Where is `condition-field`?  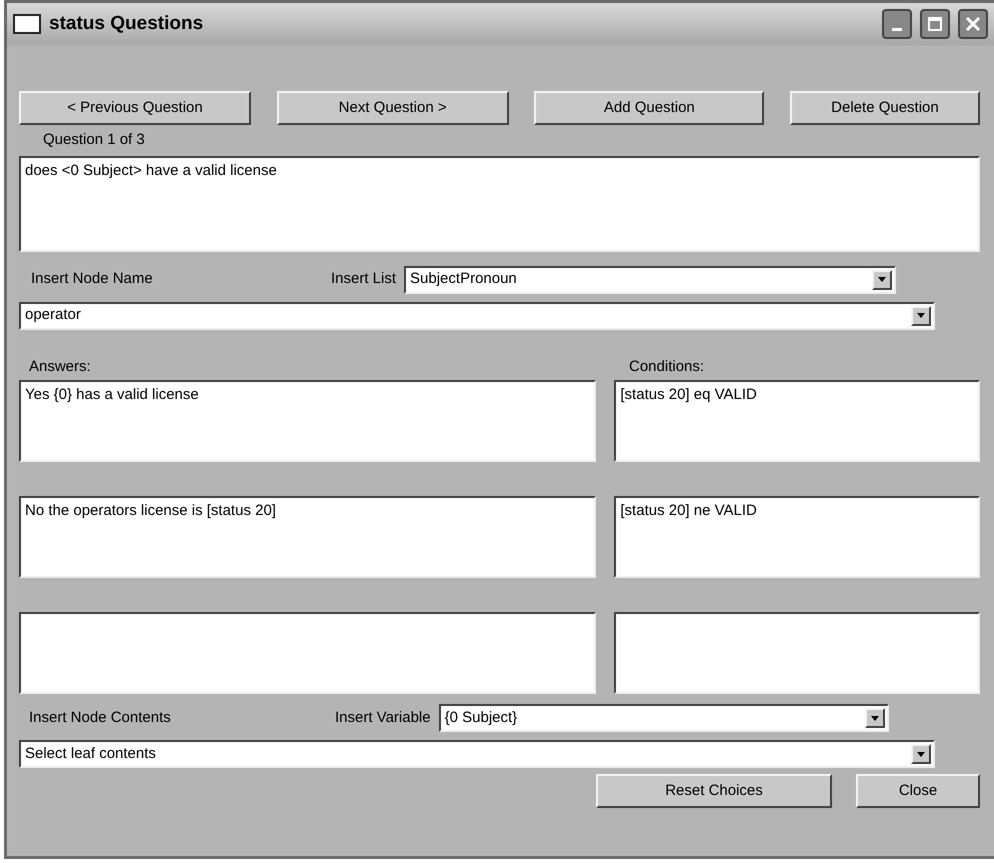
condition-field is located at coordinates (797, 653).